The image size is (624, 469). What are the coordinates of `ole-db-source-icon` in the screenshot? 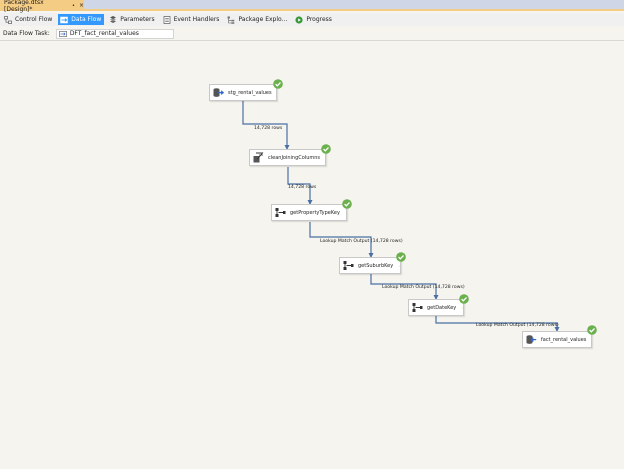 It's located at (218, 92).